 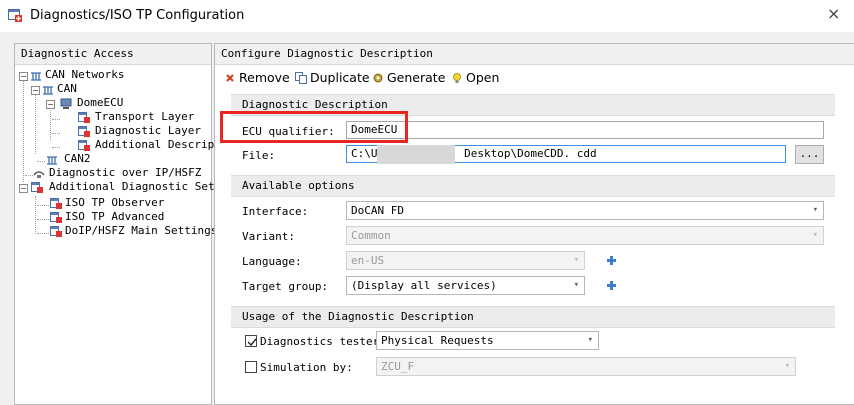 What do you see at coordinates (306, 367) in the screenshot?
I see `simulation-by-label: Simulation by:` at bounding box center [306, 367].